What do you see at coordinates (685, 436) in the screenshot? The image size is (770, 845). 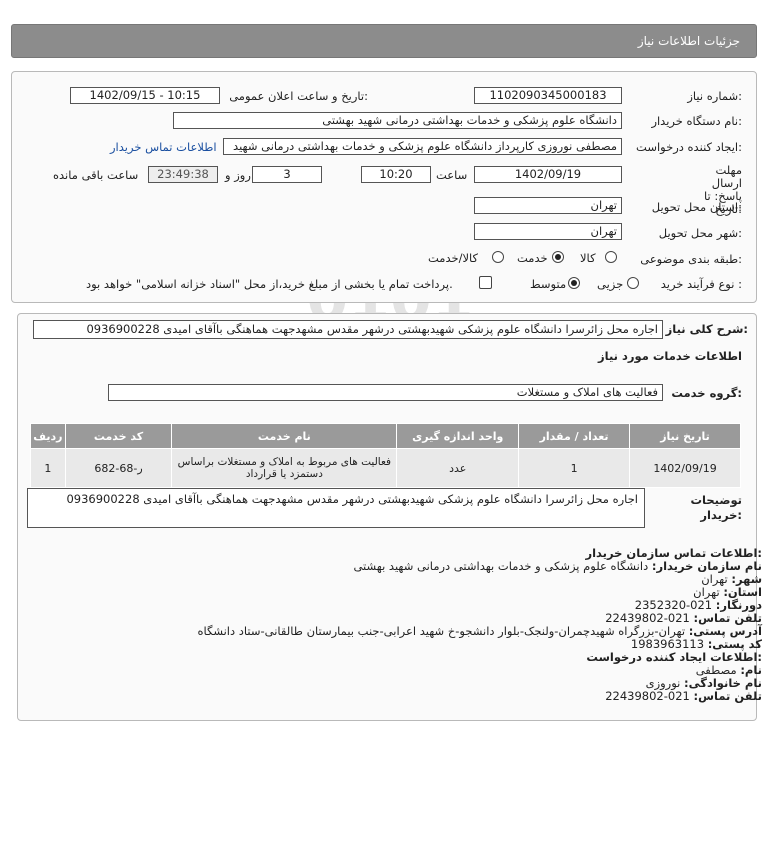 I see `col-date: تاریخ نیاز` at bounding box center [685, 436].